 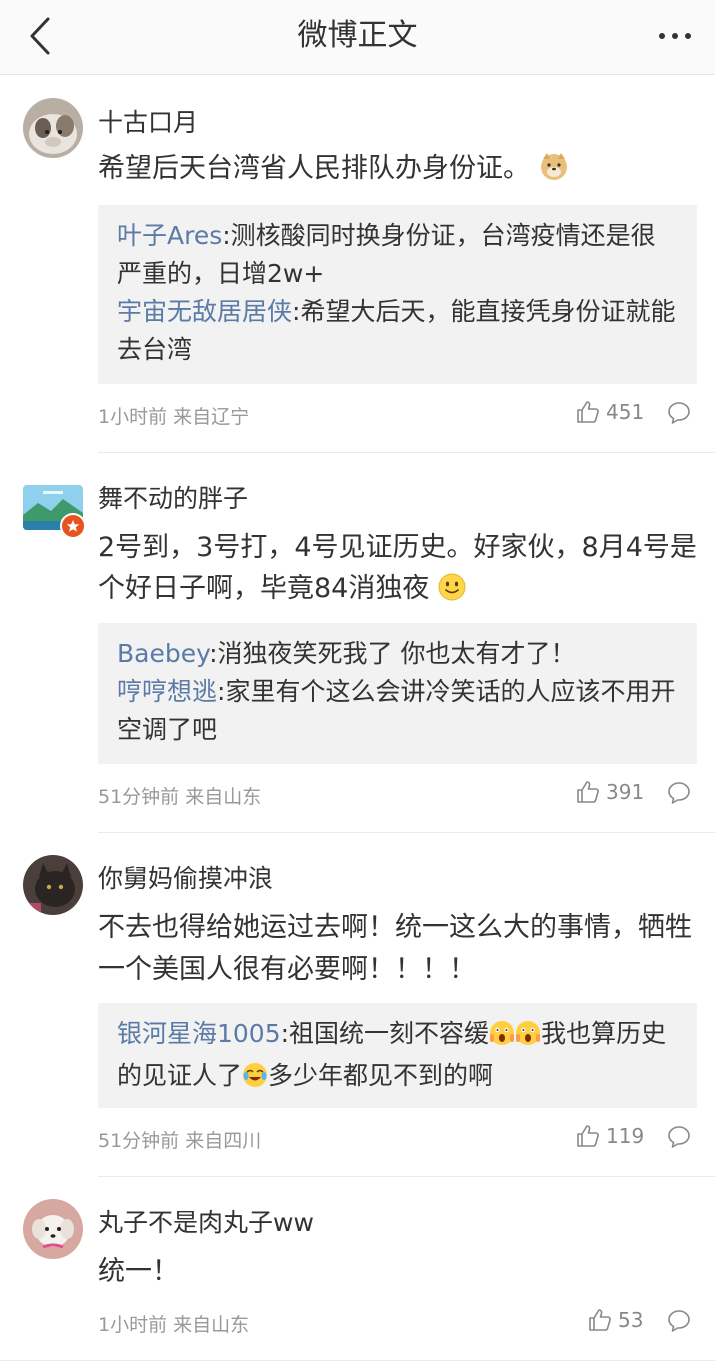 What do you see at coordinates (397, 255) in the screenshot?
I see `reply-item: 叶子Ares:测核酸同时换身份证，台湾疫情还是很严重的，日增2w+` at bounding box center [397, 255].